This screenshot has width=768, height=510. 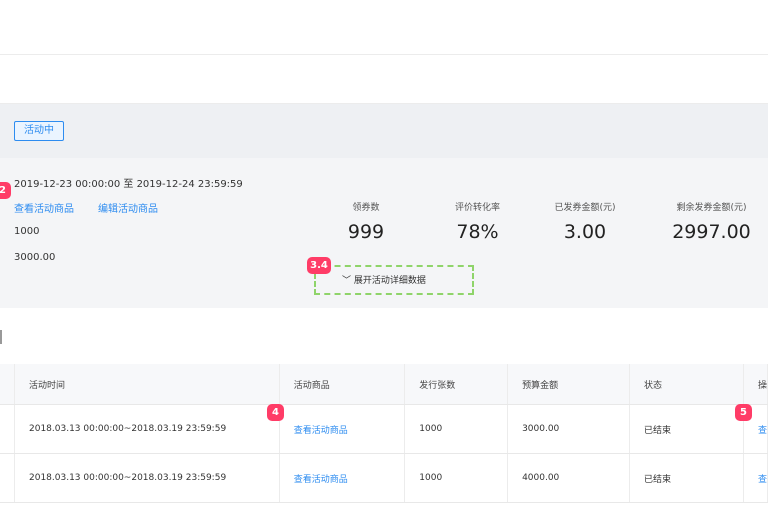 I want to click on stat-value: 999, so click(x=366, y=232).